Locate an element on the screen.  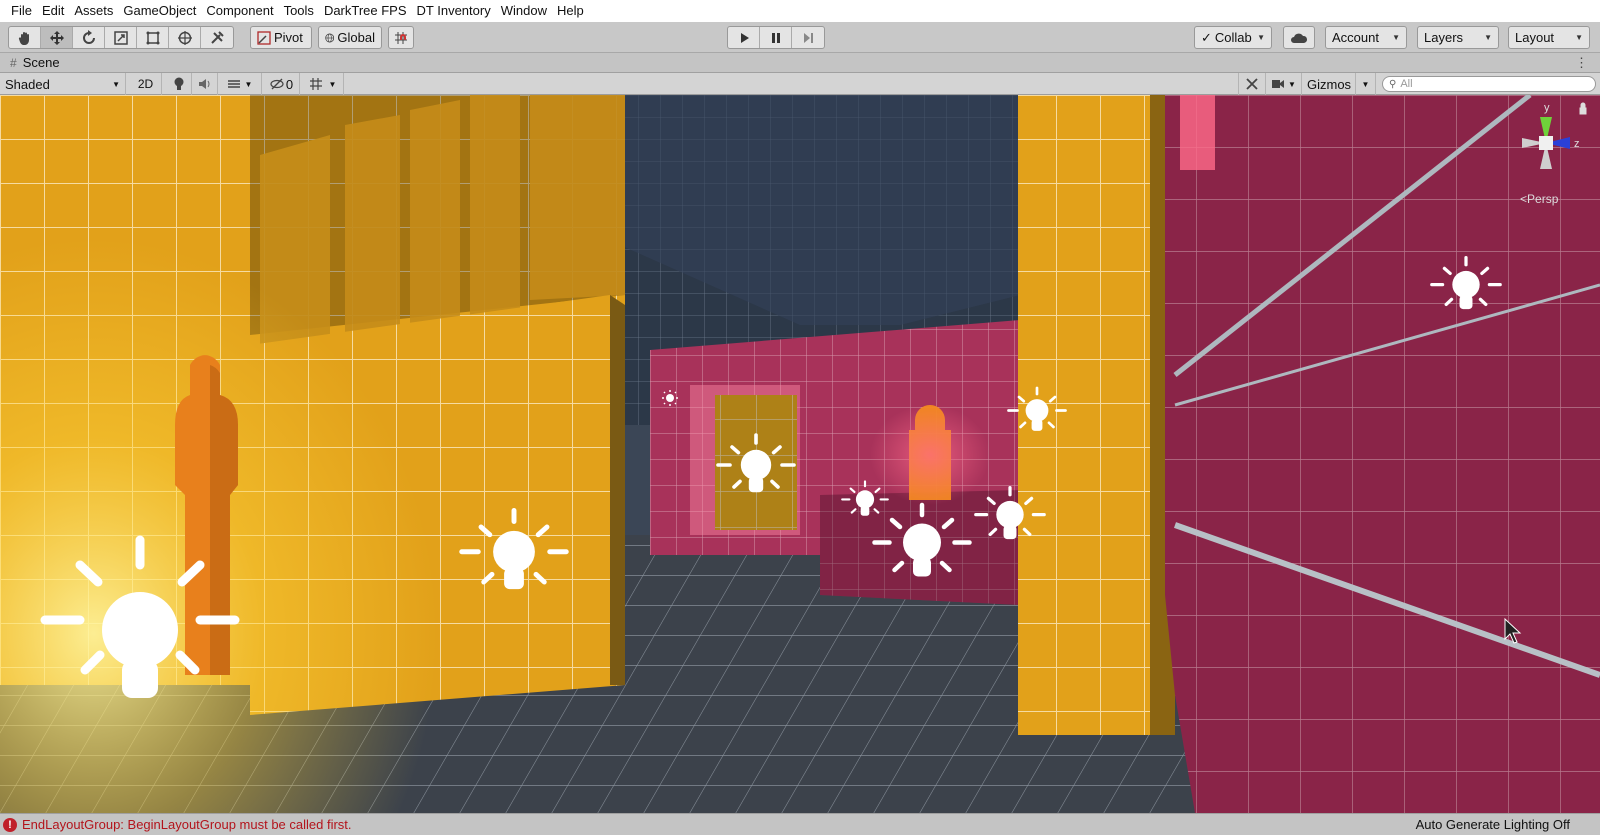
speaker-icon is located at coordinates (203, 84).